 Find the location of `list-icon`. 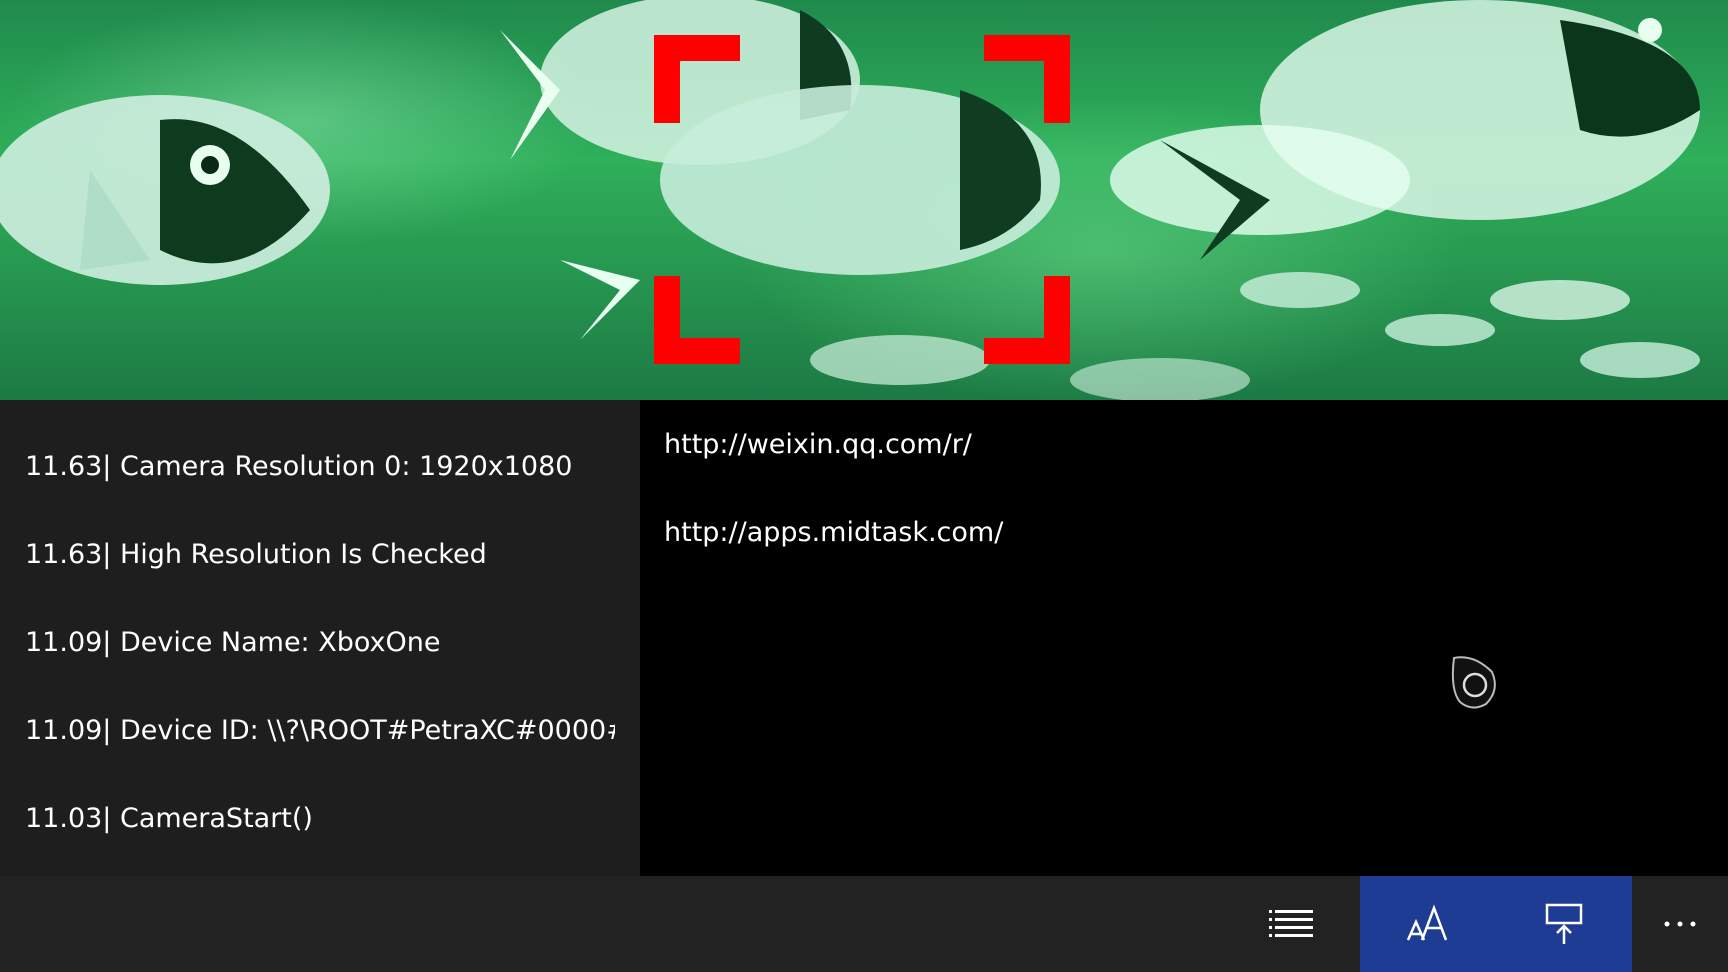

list-icon is located at coordinates (1291, 923).